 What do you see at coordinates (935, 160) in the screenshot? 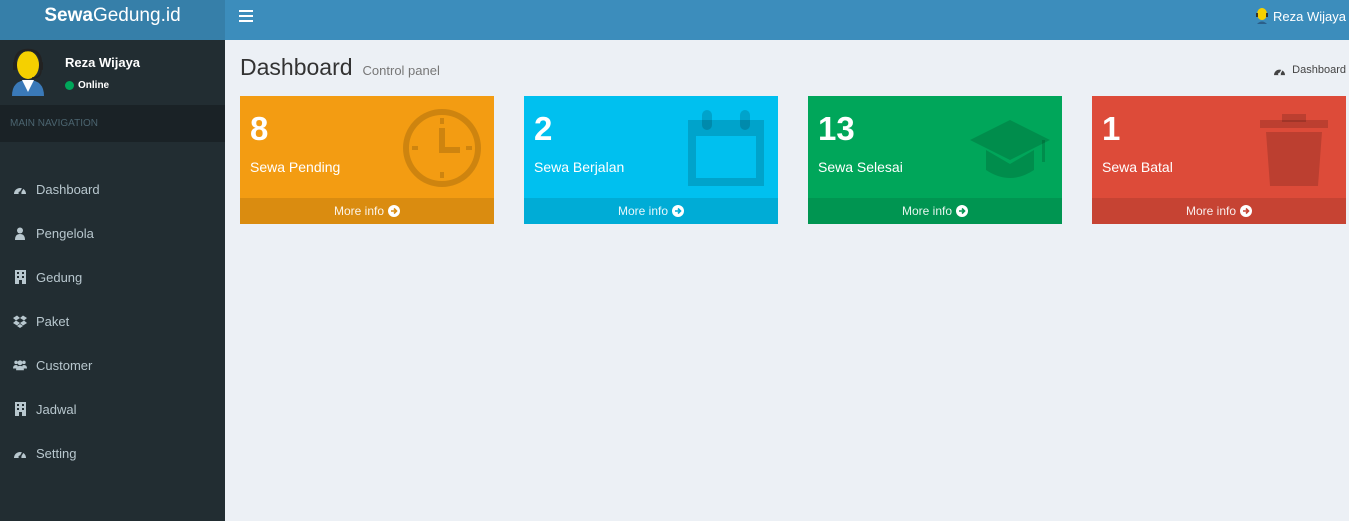
I see `stat-box-selesai: 13 Sewa Selesai More info` at bounding box center [935, 160].